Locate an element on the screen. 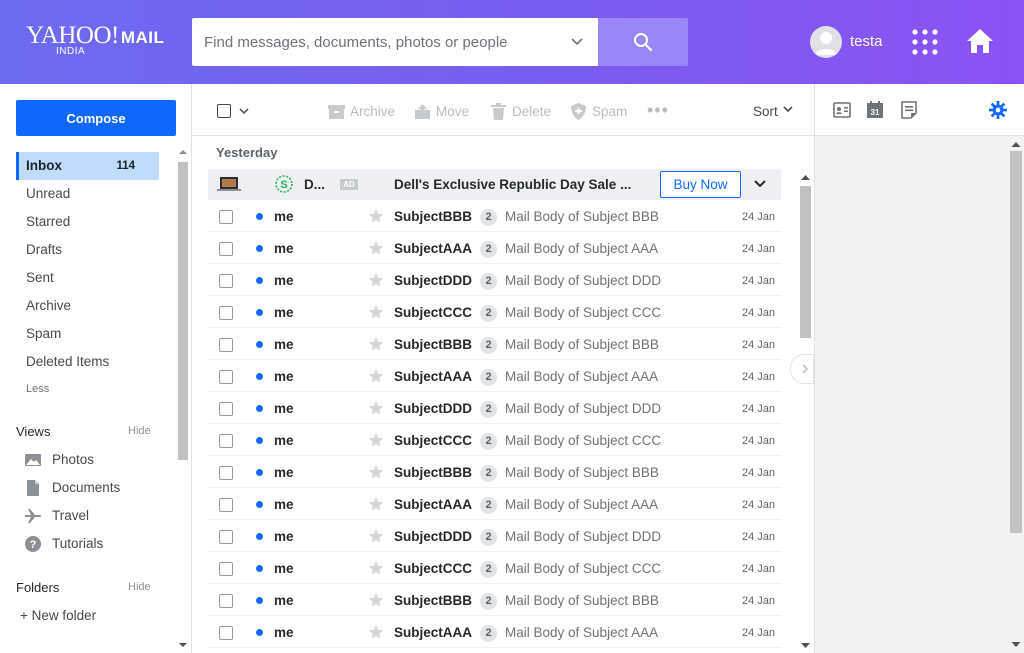 The image size is (1024, 653). home-icon is located at coordinates (980, 41).